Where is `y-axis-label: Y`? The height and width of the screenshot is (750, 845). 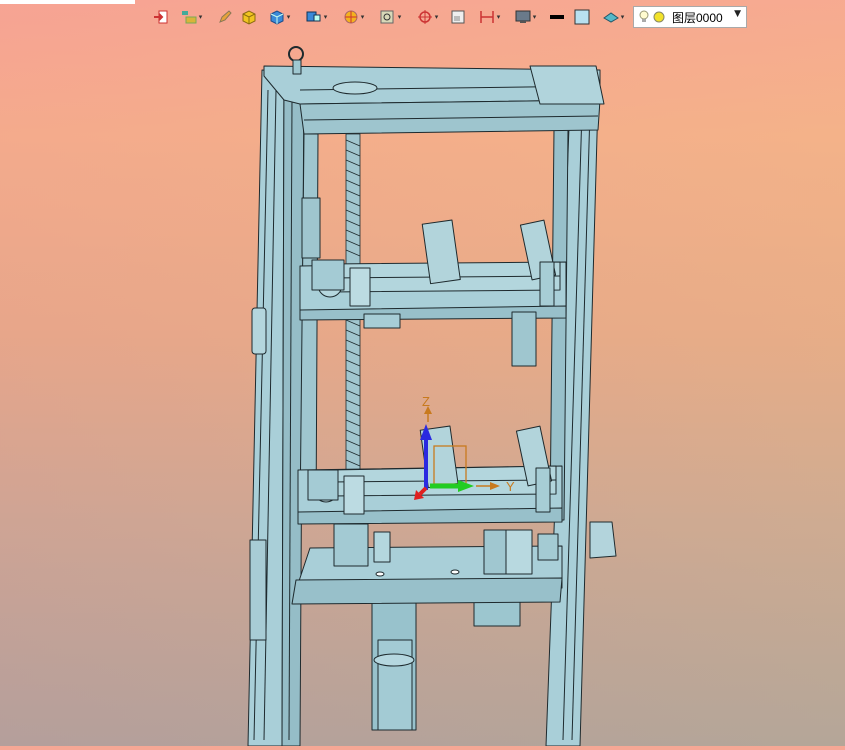
y-axis-label: Y is located at coordinates (510, 486).